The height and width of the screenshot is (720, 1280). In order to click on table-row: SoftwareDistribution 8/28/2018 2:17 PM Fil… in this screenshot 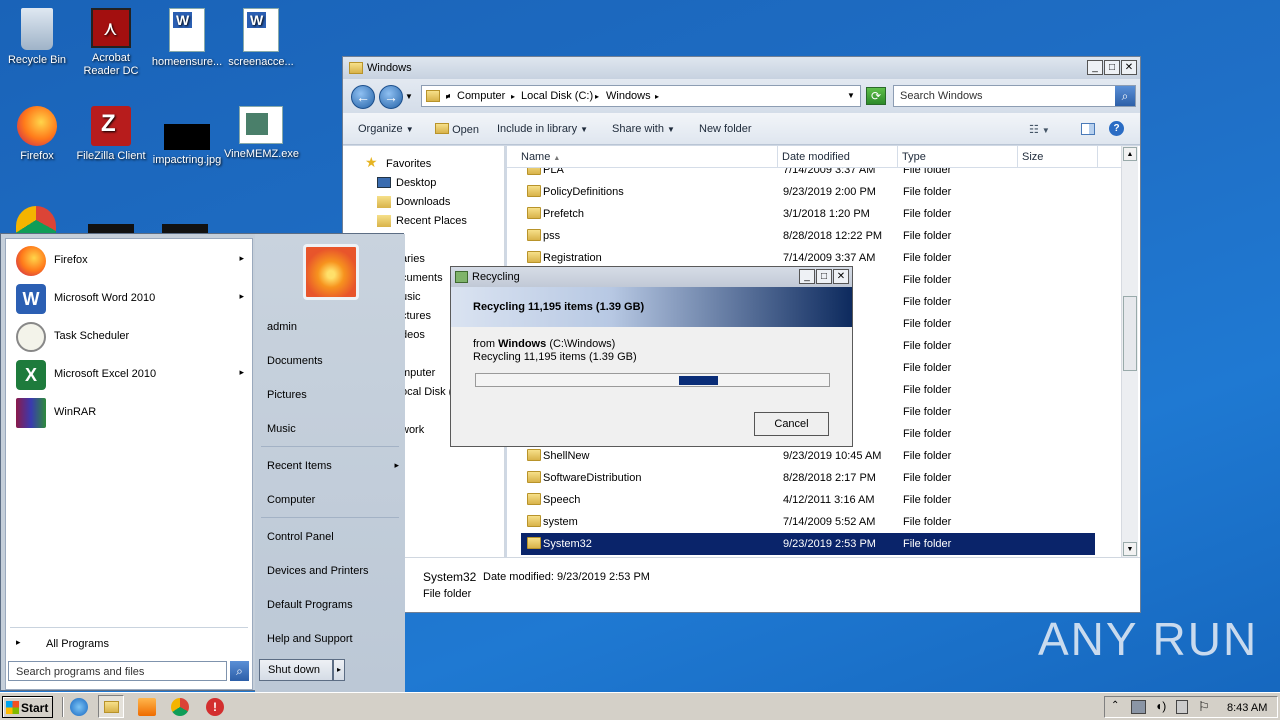, I will do `click(808, 478)`.